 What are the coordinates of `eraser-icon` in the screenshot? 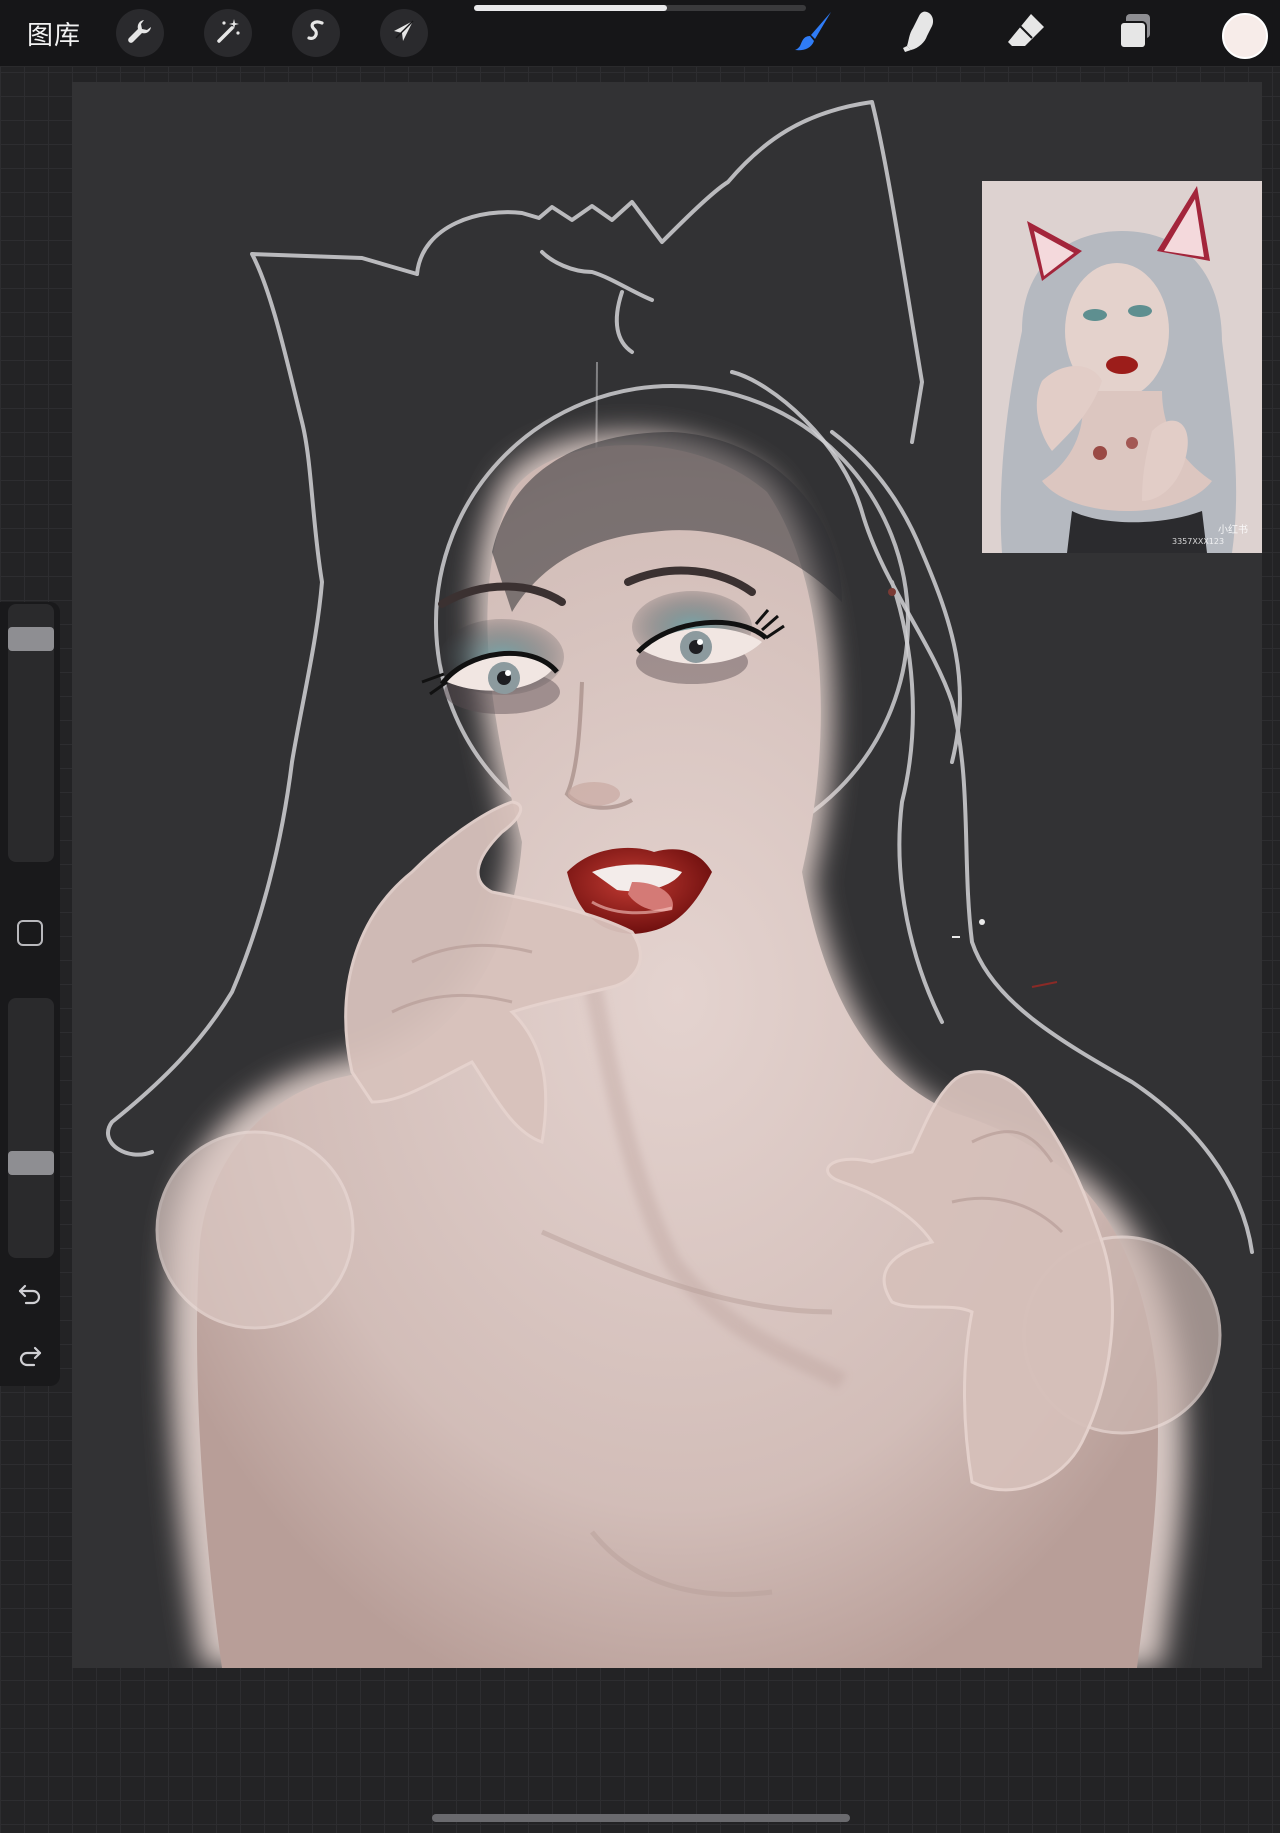 It's located at (1026, 33).